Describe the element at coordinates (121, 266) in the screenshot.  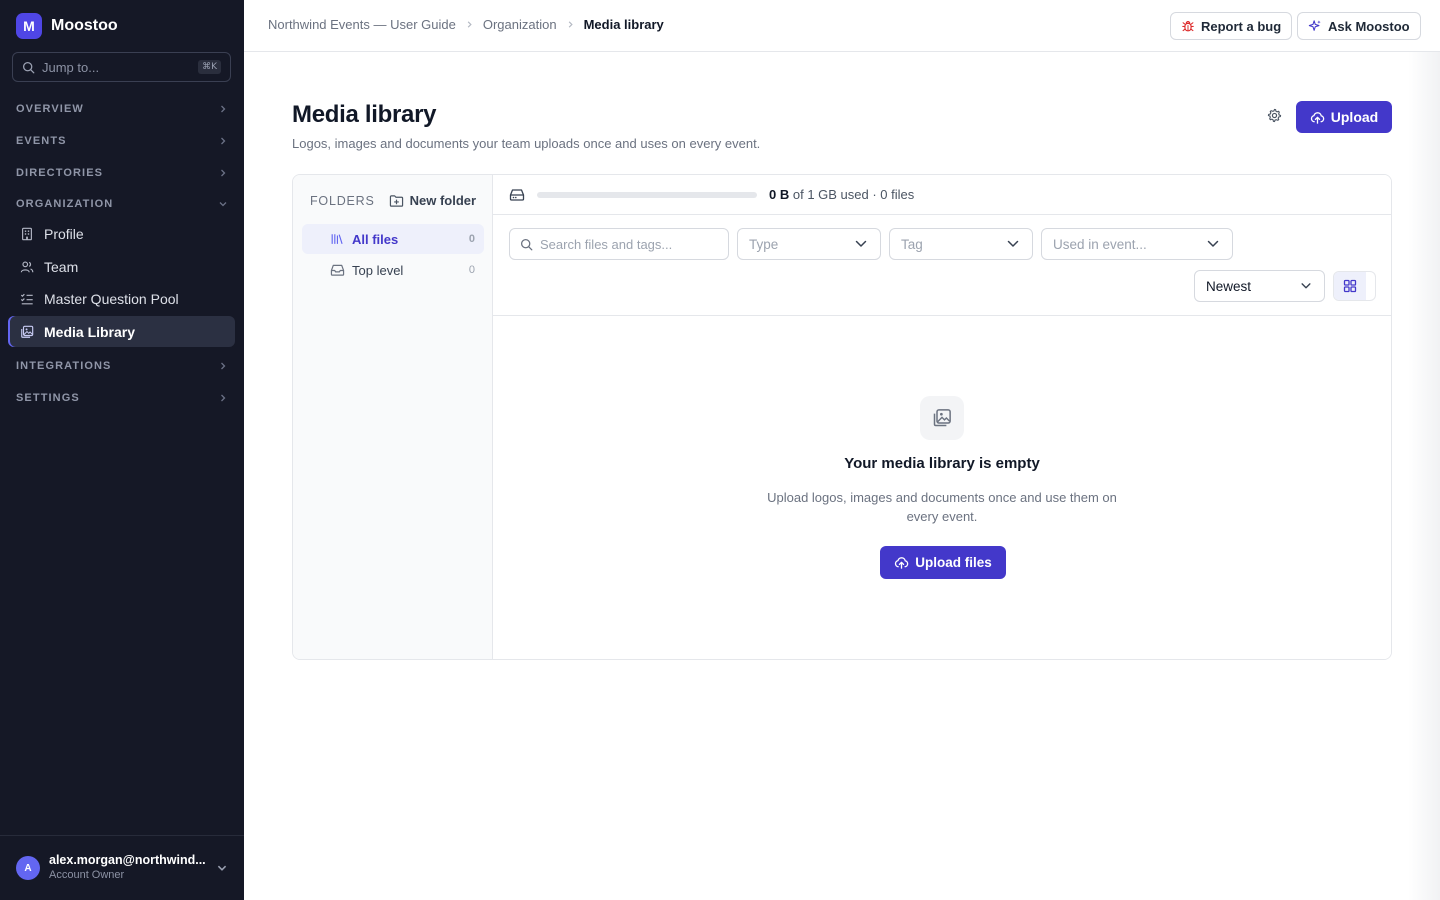
I see `sidebar-item-team: Team` at that location.